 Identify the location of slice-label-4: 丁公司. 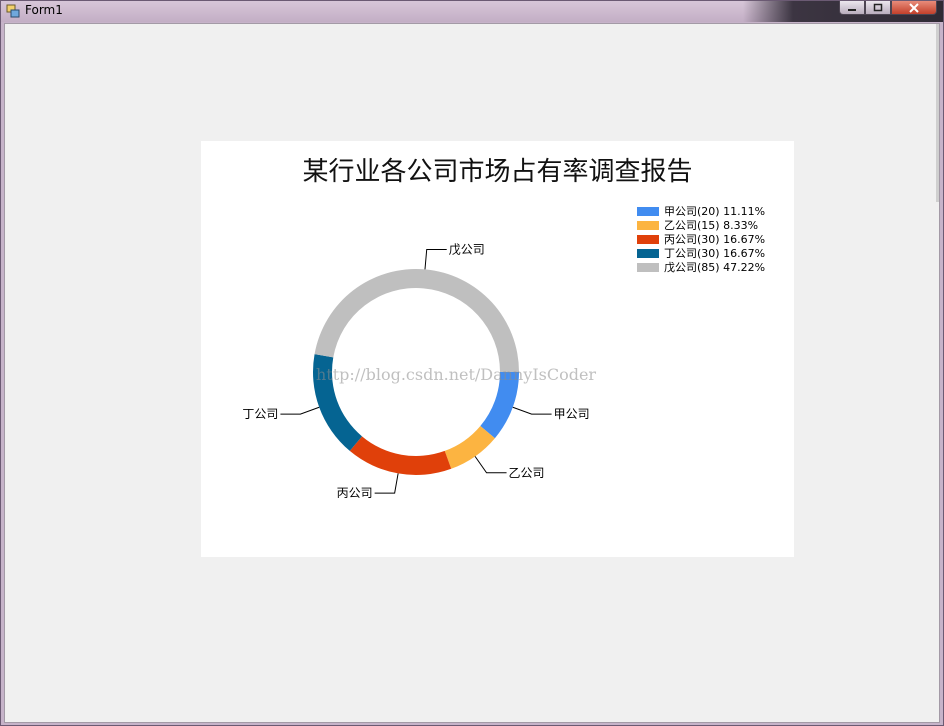
(260, 414).